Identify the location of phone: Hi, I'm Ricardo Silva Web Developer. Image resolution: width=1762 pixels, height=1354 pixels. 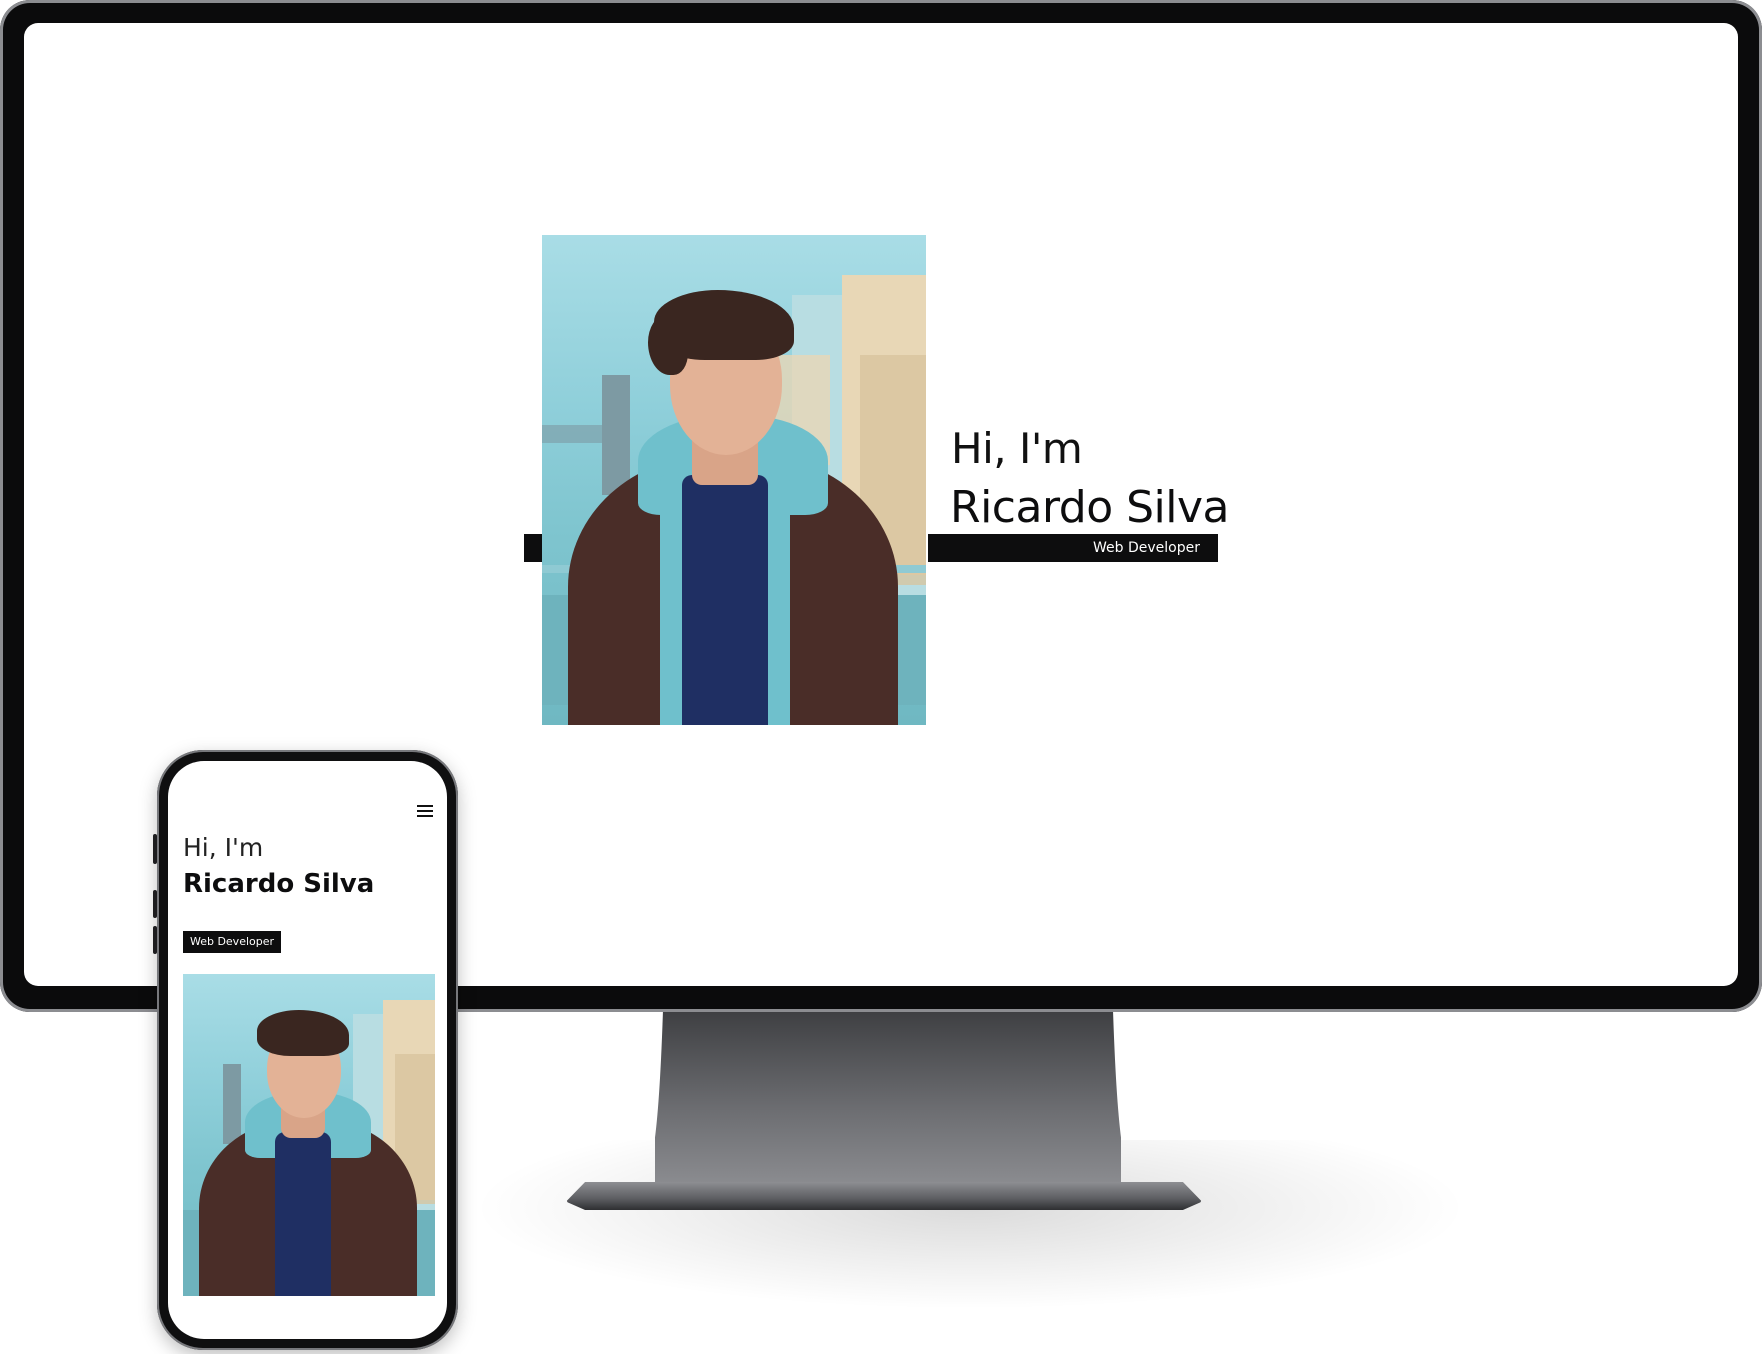
(305, 1050).